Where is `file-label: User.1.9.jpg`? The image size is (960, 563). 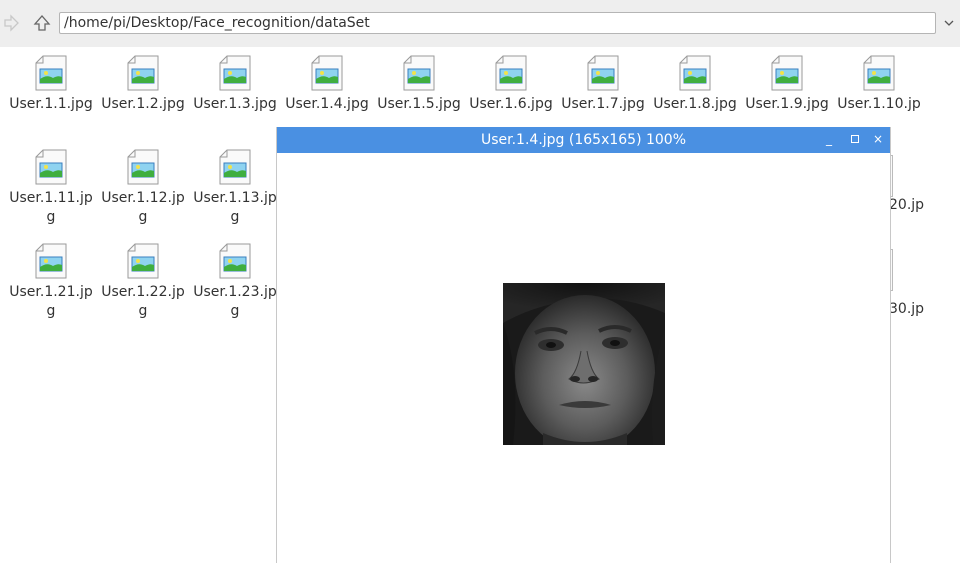 file-label: User.1.9.jpg is located at coordinates (787, 104).